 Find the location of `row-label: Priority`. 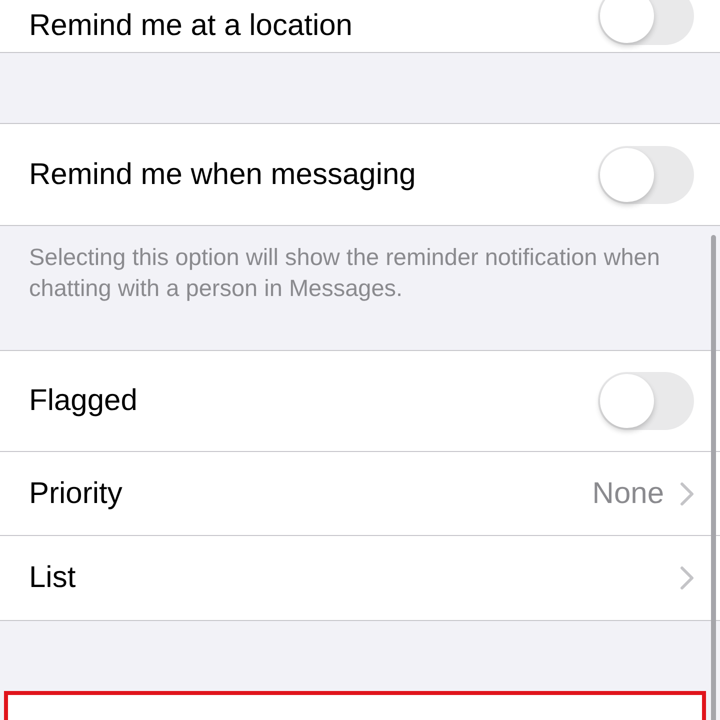

row-label: Priority is located at coordinates (76, 493).